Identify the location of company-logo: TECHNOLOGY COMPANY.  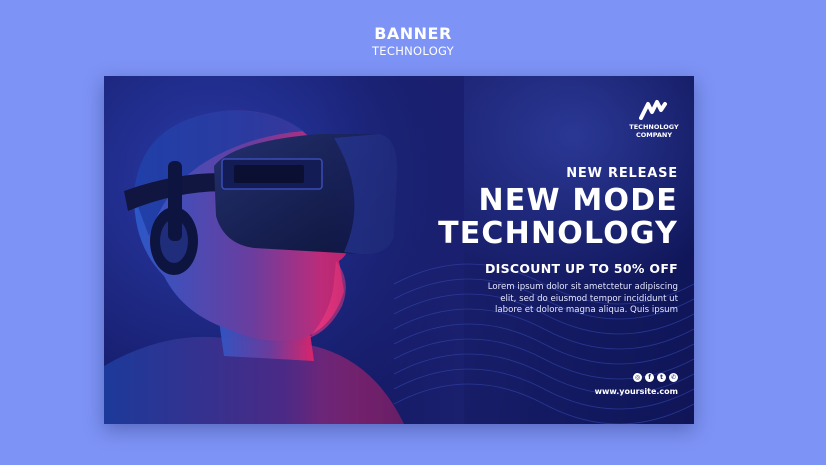
(654, 118).